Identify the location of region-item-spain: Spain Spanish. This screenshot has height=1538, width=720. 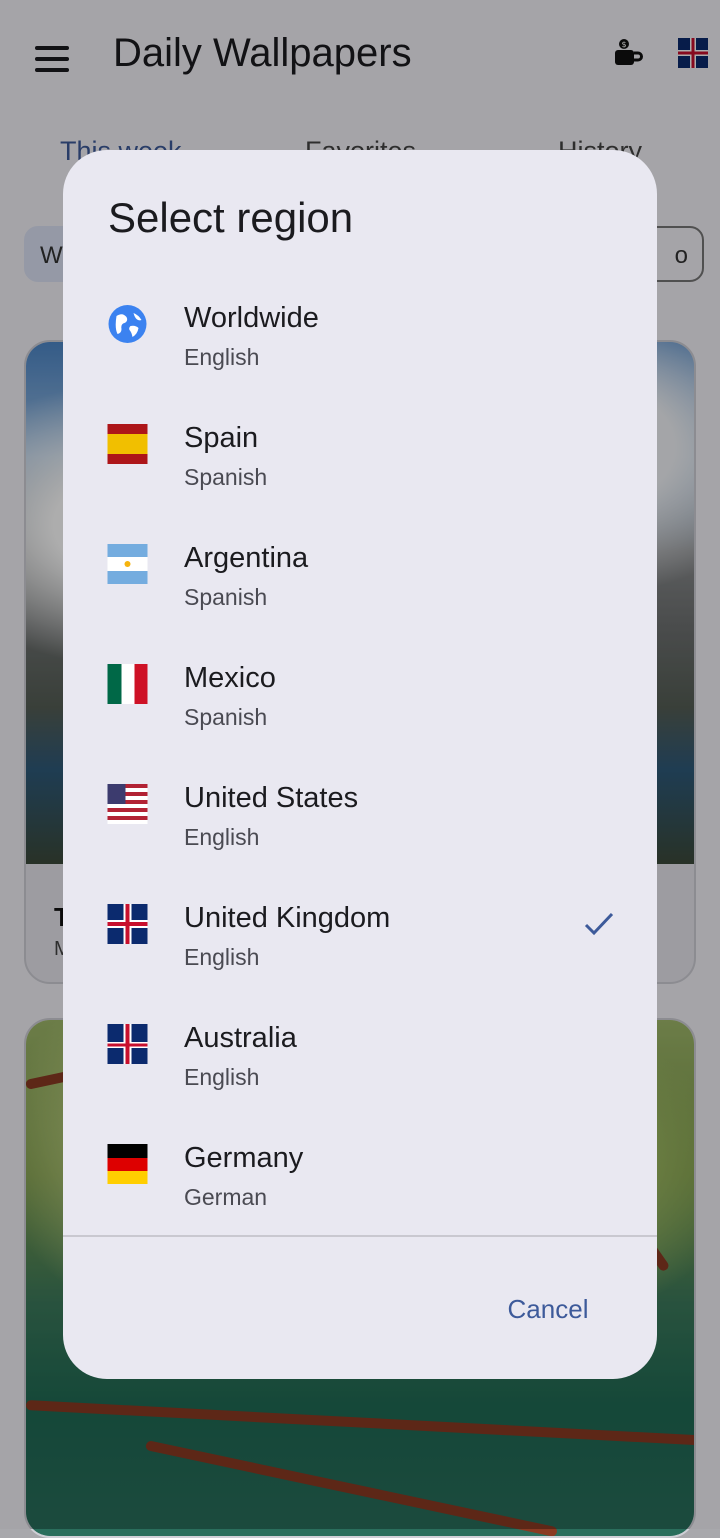
(360, 440).